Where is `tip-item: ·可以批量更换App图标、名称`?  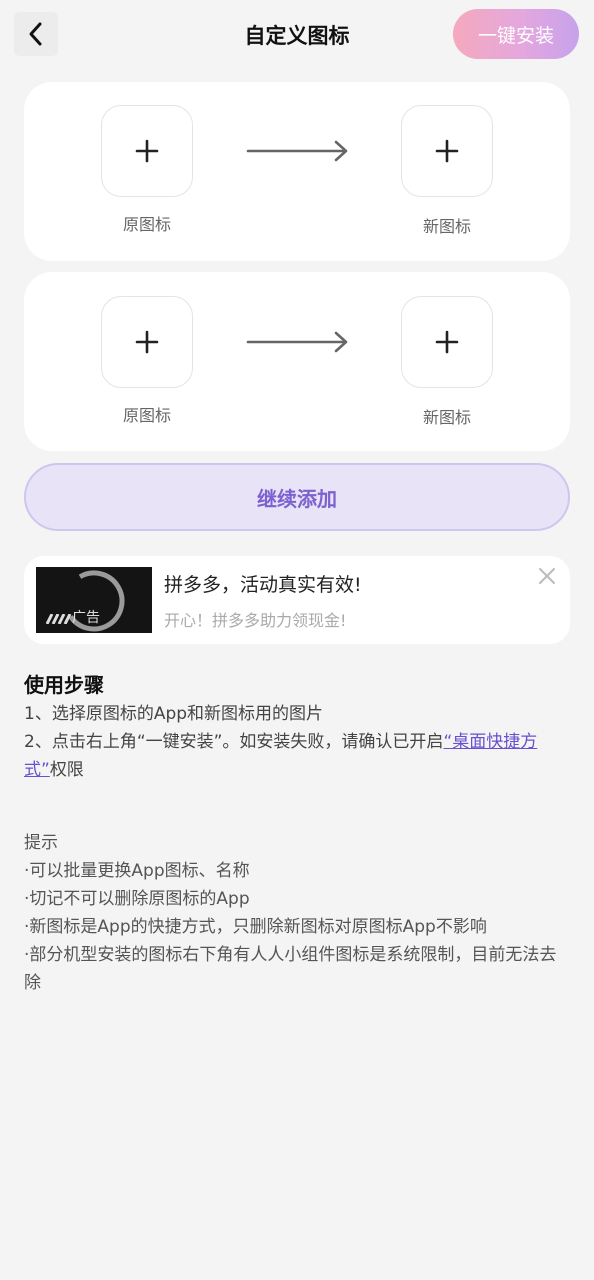 tip-item: ·可以批量更换App图标、名称 is located at coordinates (137, 871).